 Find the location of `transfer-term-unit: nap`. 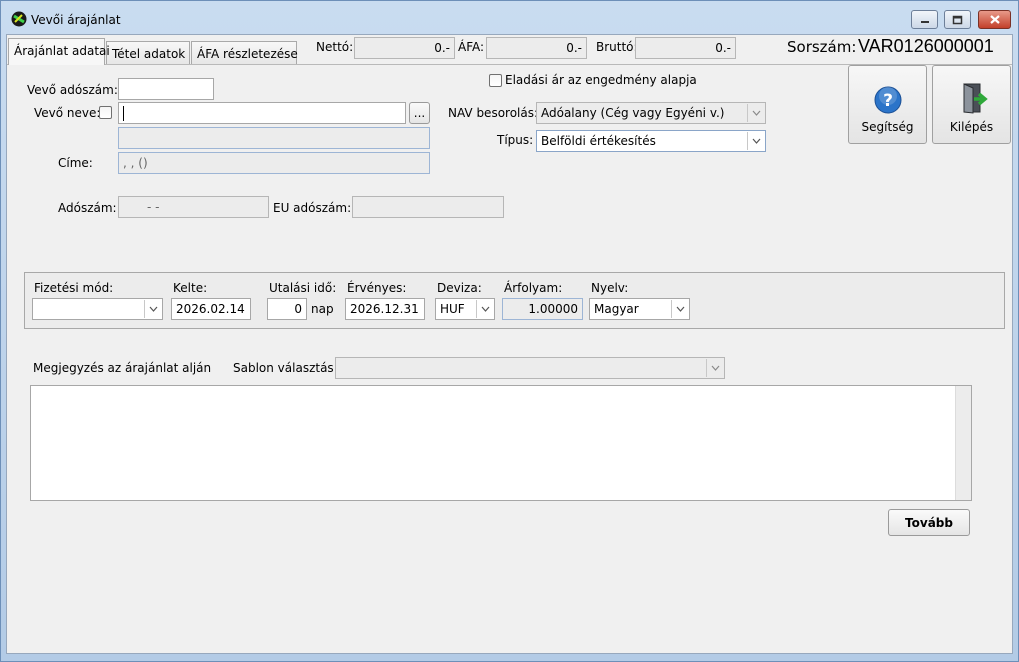

transfer-term-unit: nap is located at coordinates (322, 309).